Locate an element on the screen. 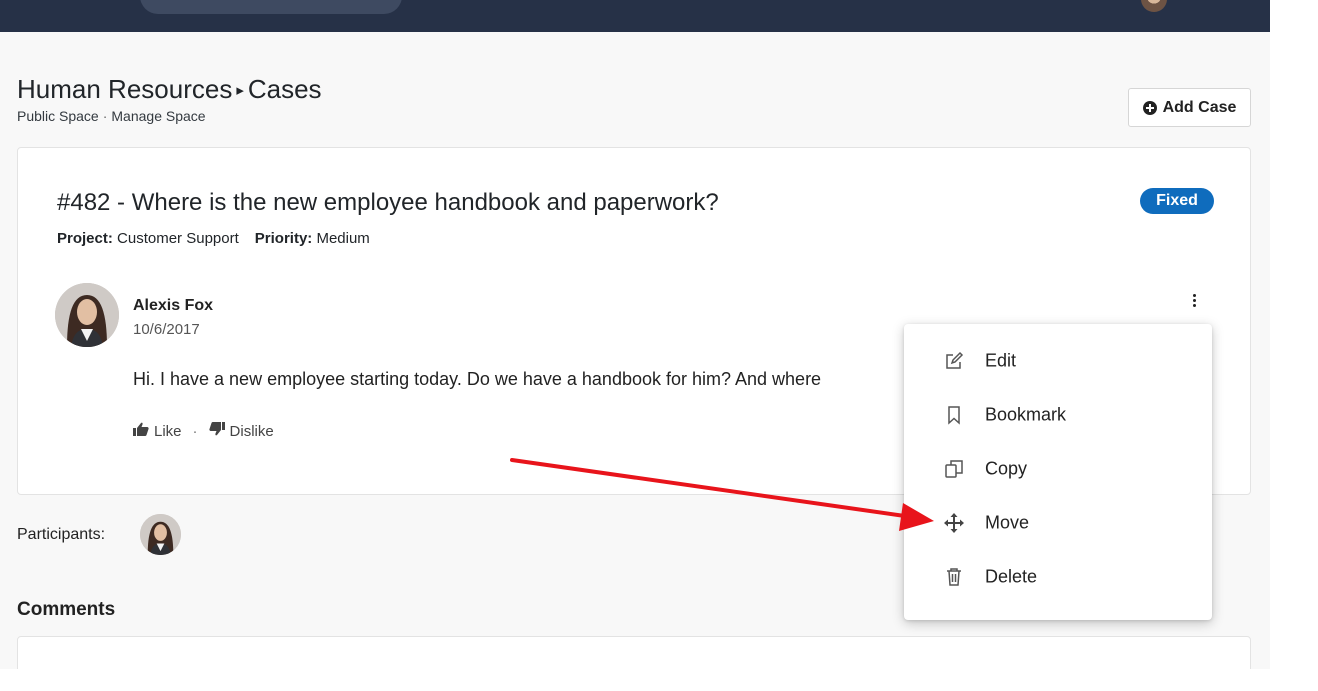 The width and height of the screenshot is (1318, 691). add-case-button: Add Case is located at coordinates (1189, 107).